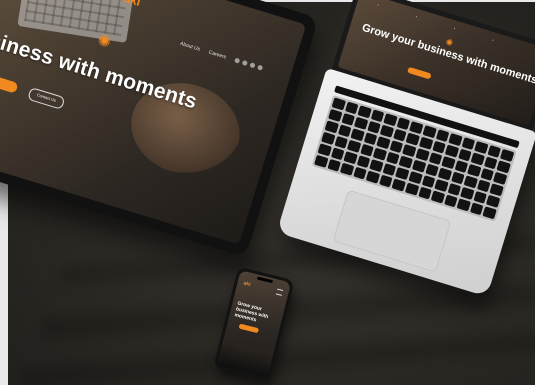 This screenshot has width=535, height=385. What do you see at coordinates (9, 82) in the screenshot?
I see `cta-primary-button` at bounding box center [9, 82].